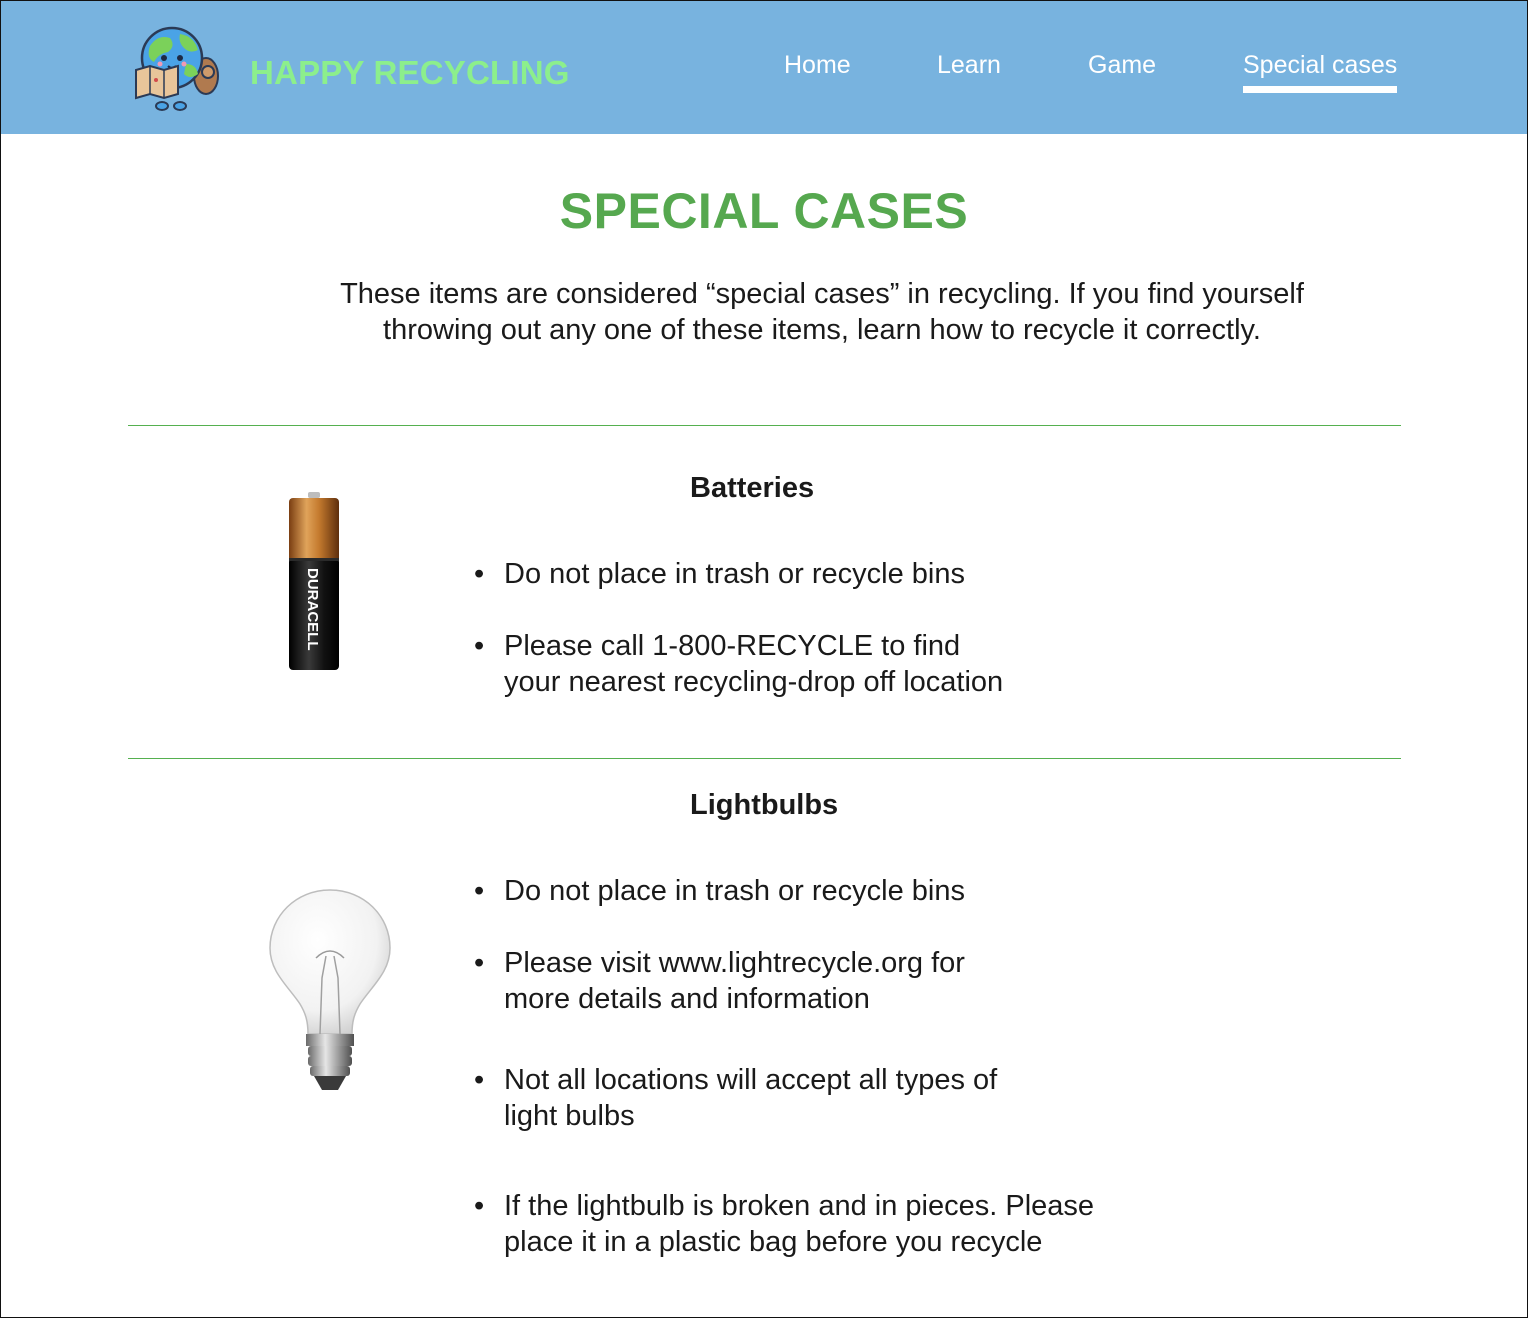 This screenshot has height=1318, width=1528. I want to click on earth-mascot-logo-icon, so click(174, 68).